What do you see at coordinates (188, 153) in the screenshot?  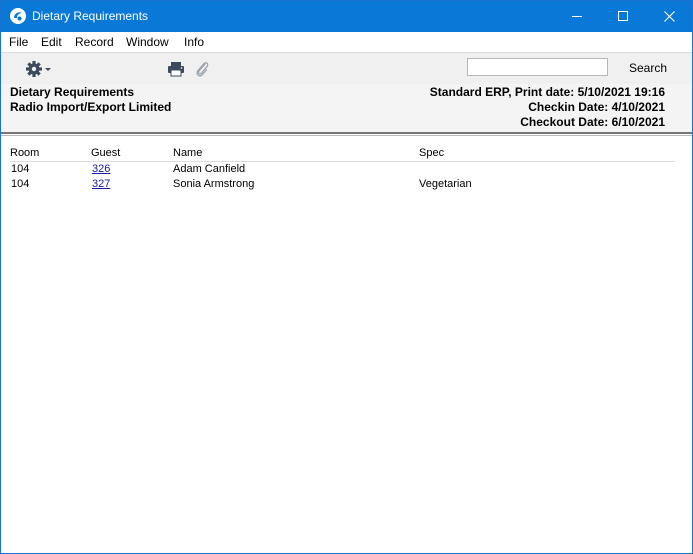 I see `column-header-name: Name` at bounding box center [188, 153].